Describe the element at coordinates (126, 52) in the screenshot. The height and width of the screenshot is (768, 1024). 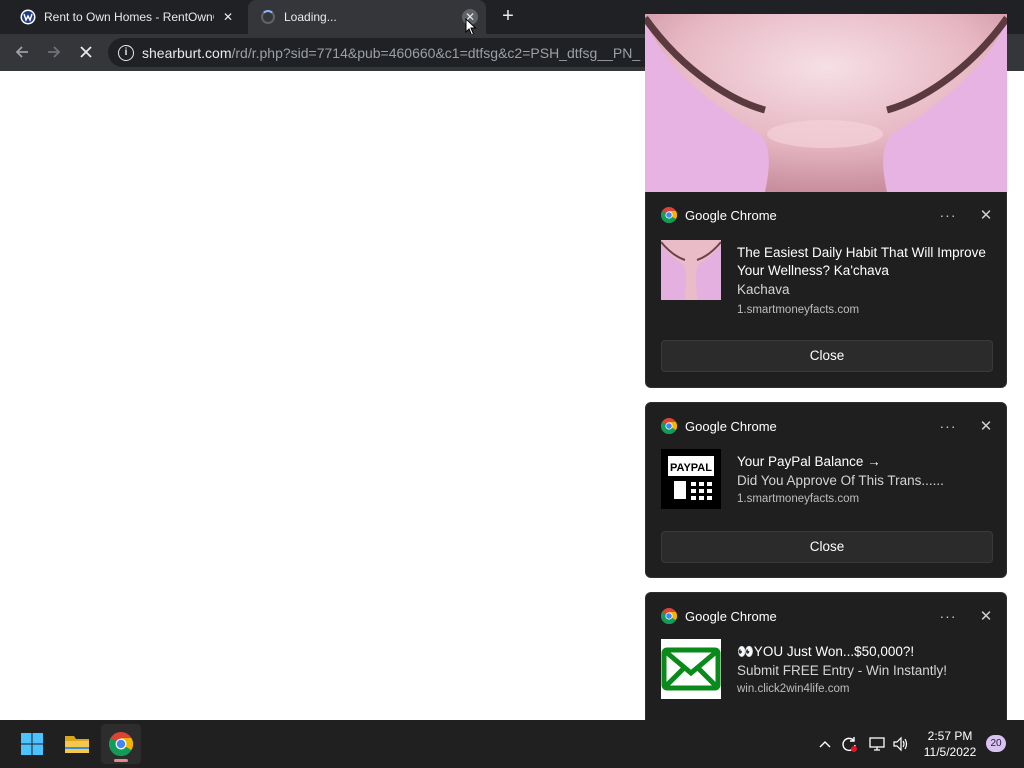
I see `site-info-icon: i` at that location.